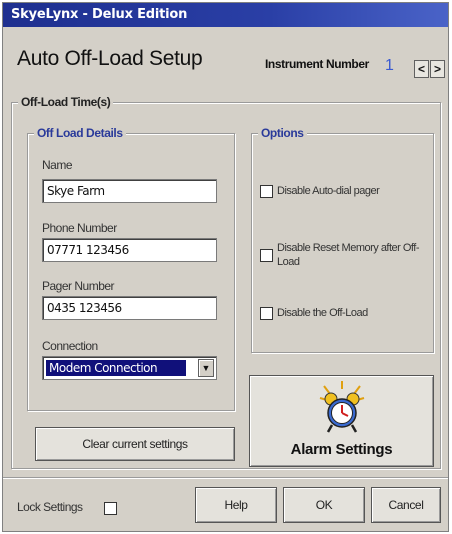 The width and height of the screenshot is (452, 534). Describe the element at coordinates (266, 191) in the screenshot. I see `disable-autodial-checkbox` at that location.